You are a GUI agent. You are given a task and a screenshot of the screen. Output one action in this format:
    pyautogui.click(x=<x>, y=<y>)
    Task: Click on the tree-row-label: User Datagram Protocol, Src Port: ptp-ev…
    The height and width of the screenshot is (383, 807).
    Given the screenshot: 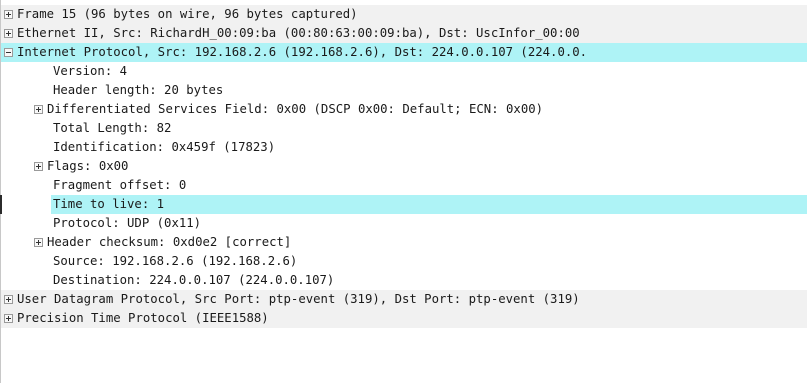 What is the action you would take?
    pyautogui.click(x=298, y=299)
    